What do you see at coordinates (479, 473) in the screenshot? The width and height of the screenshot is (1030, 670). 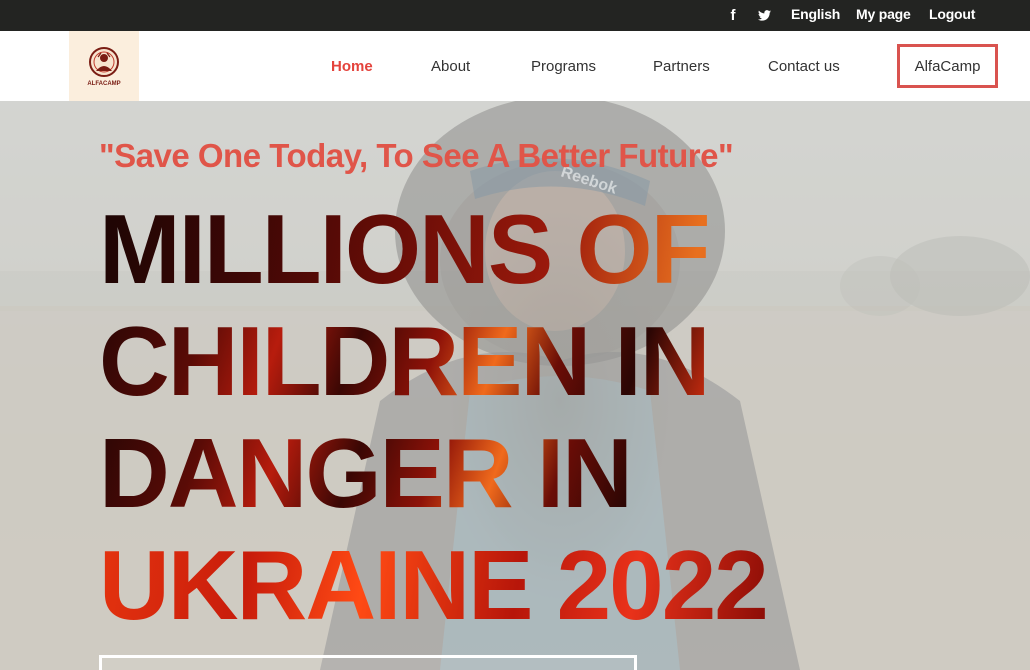 I see `headline-line: DANGER IN` at bounding box center [479, 473].